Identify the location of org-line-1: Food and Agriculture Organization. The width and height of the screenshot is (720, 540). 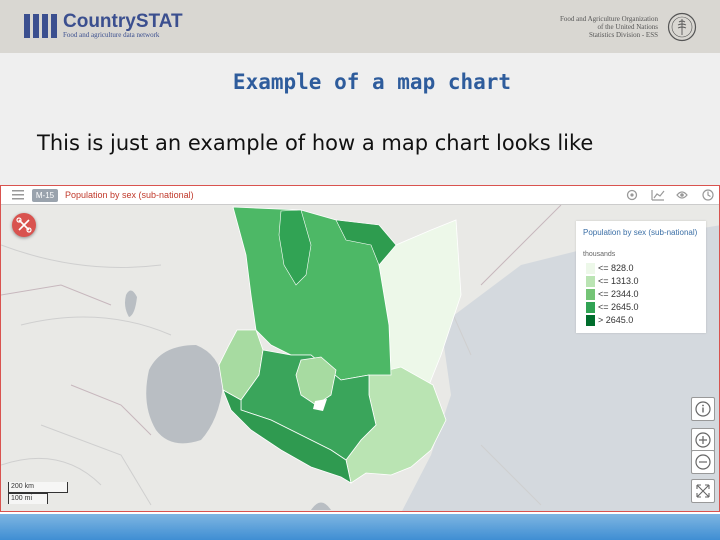
(608, 19).